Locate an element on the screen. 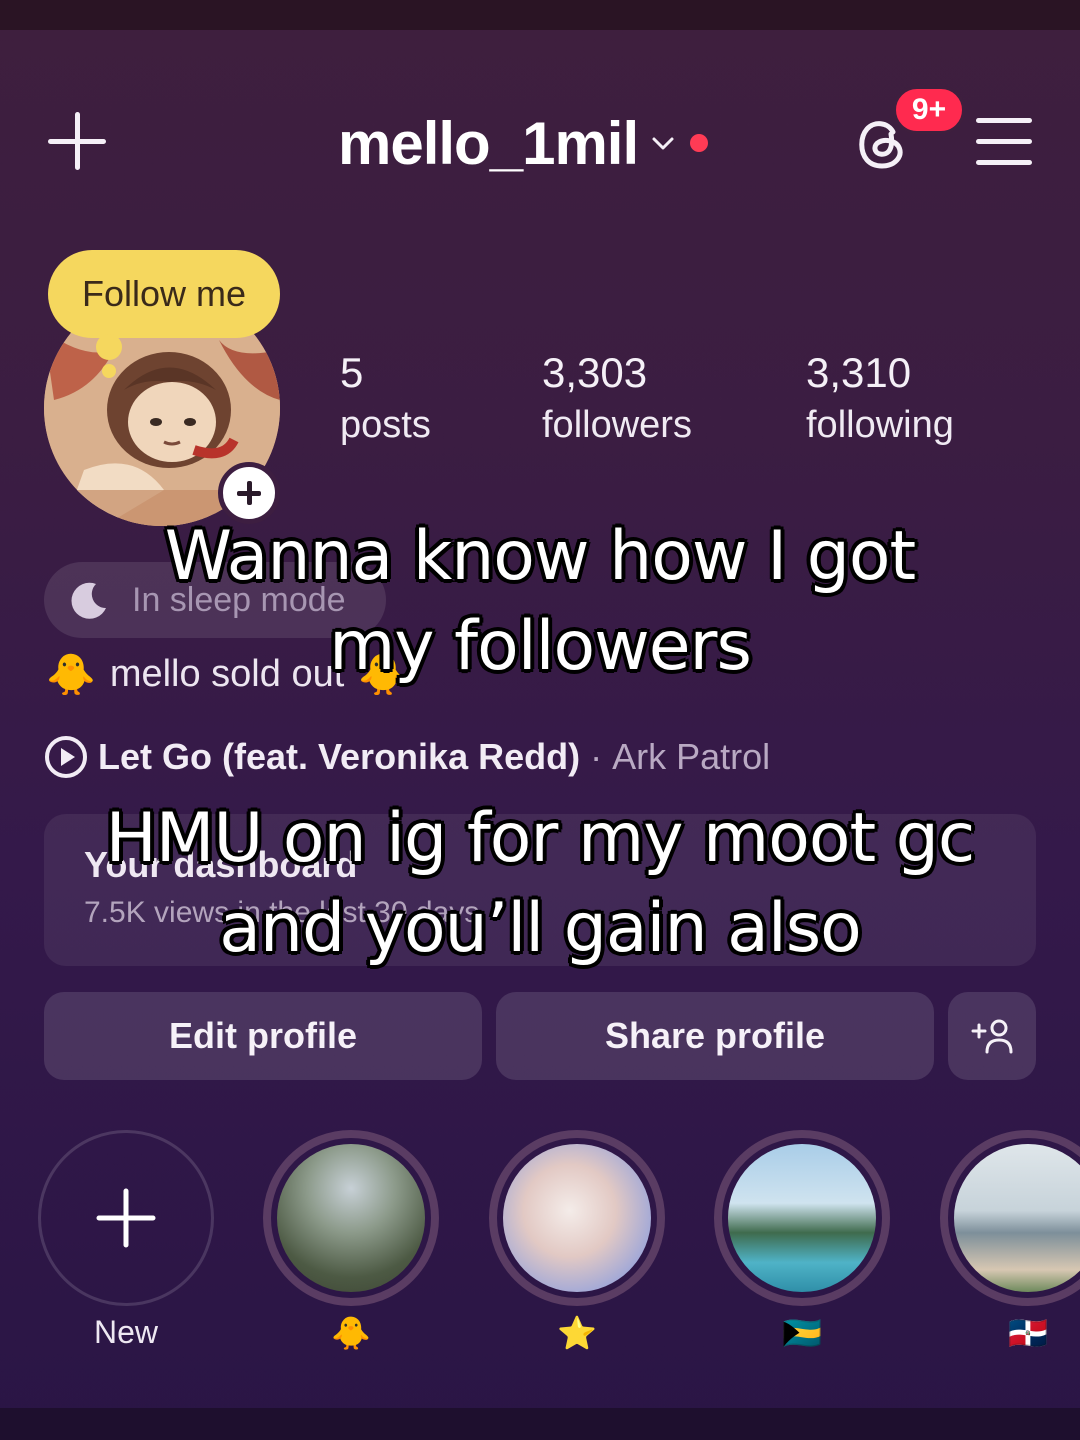 This screenshot has width=1080, height=1440. following-label: following is located at coordinates (880, 425).